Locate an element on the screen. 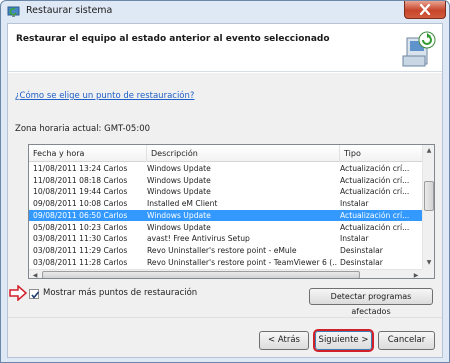 The width and height of the screenshot is (450, 363). cell-date: 03/08/2011 11:29 Carlos is located at coordinates (80, 250).